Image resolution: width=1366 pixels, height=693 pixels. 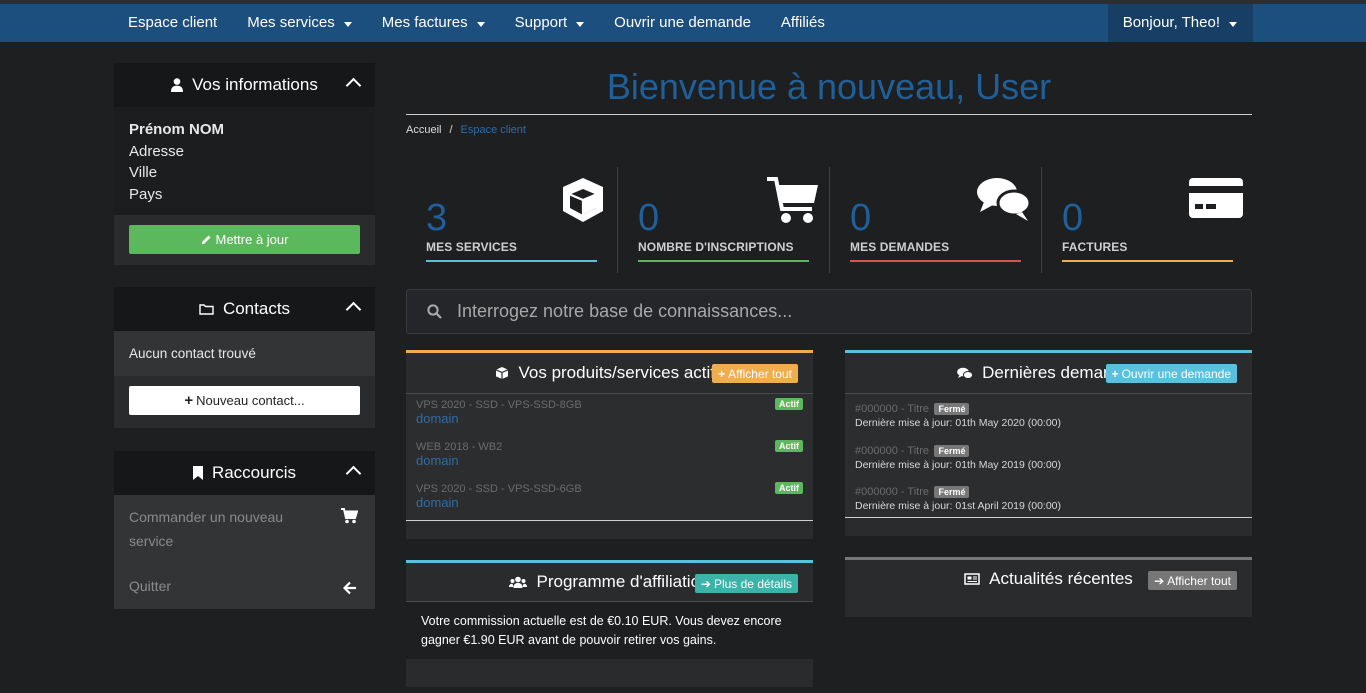 What do you see at coordinates (723, 261) in the screenshot?
I see `stat-registrations-bar` at bounding box center [723, 261].